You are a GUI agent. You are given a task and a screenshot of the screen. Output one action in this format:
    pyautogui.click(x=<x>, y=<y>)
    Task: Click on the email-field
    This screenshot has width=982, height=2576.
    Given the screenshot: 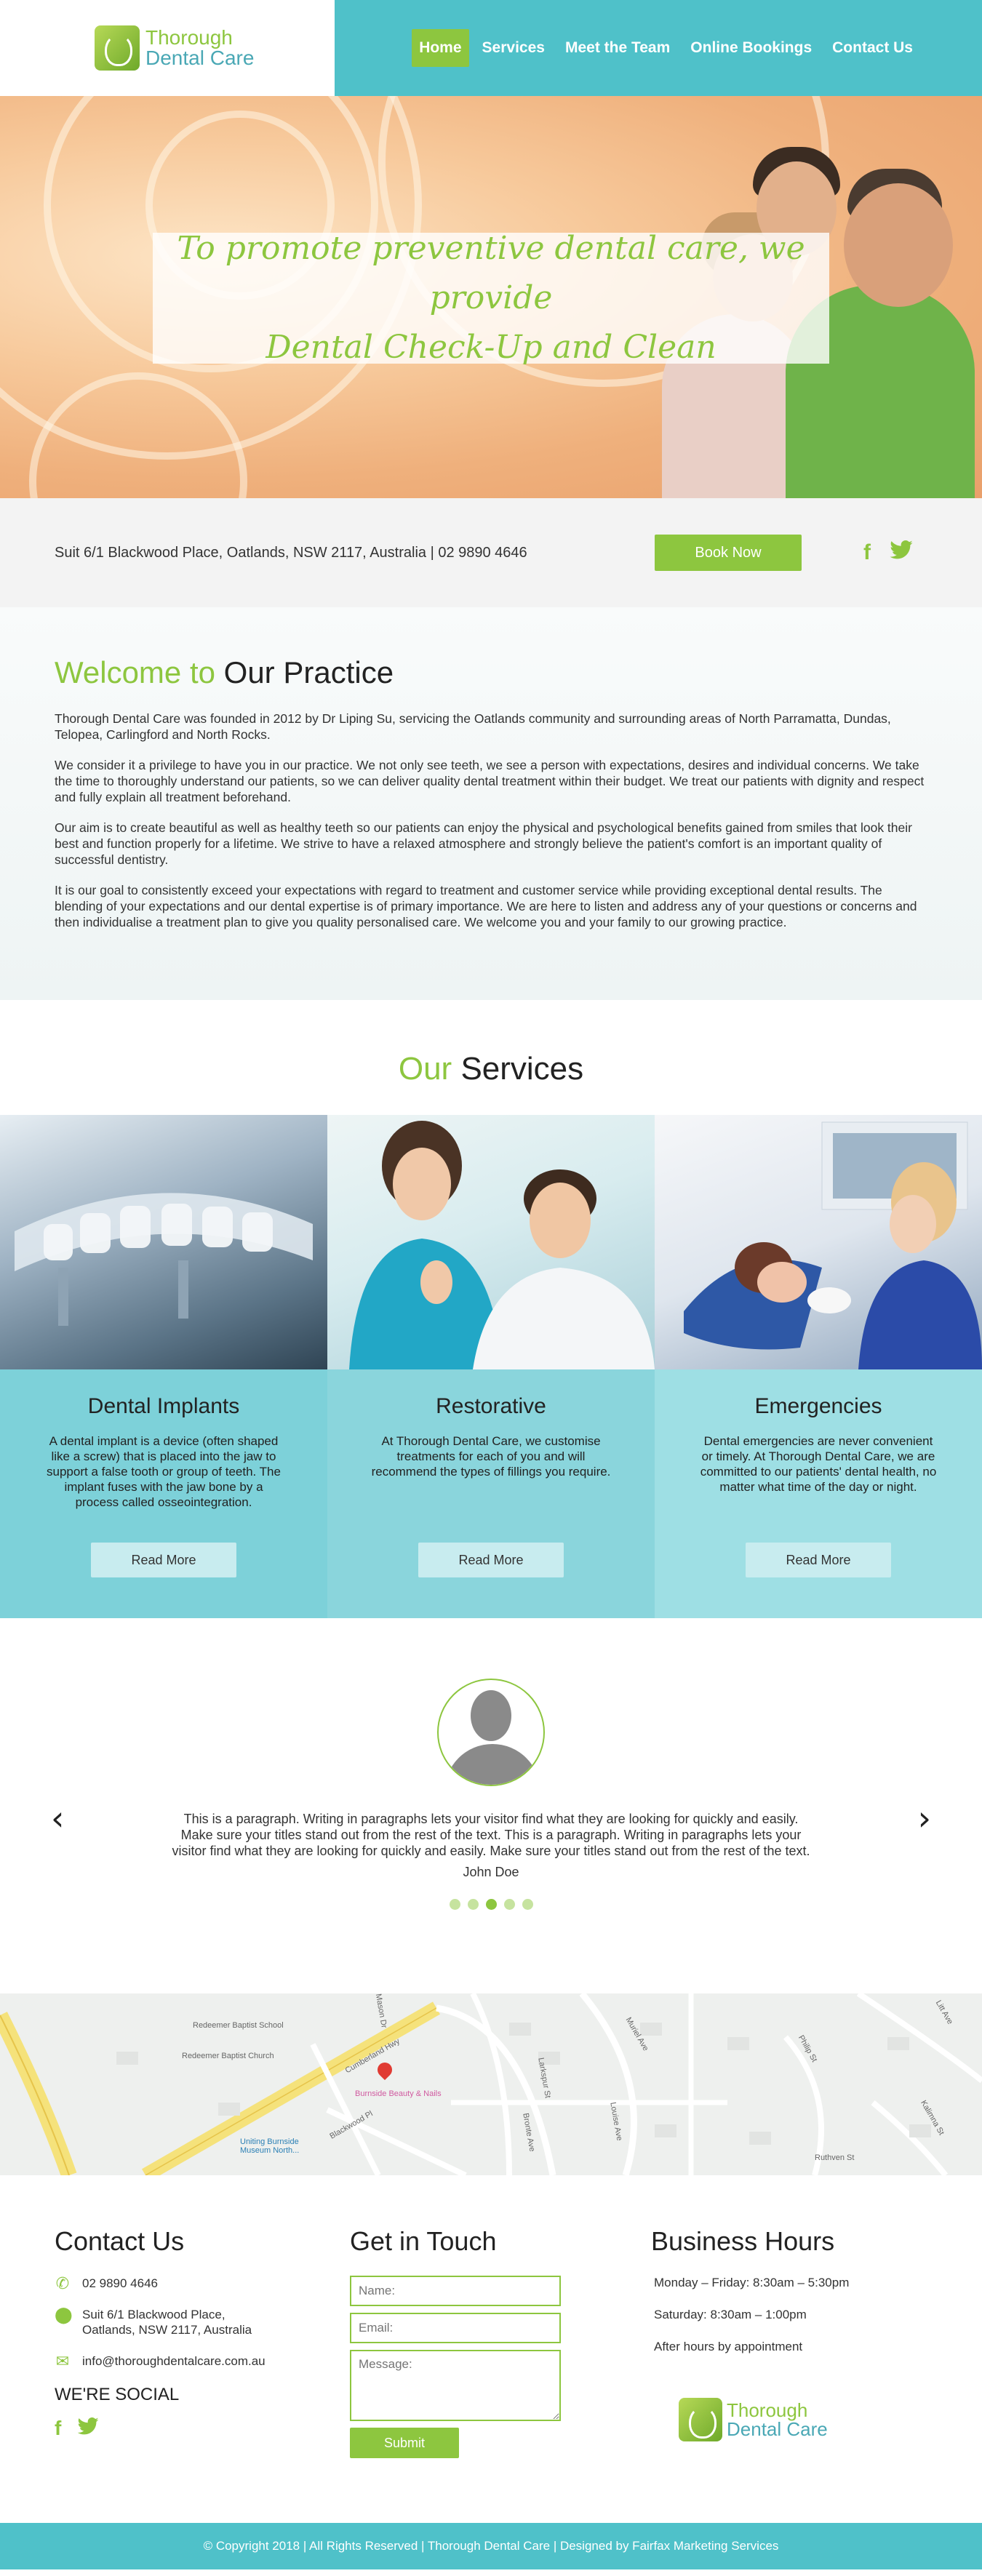 What is the action you would take?
    pyautogui.click(x=455, y=2328)
    